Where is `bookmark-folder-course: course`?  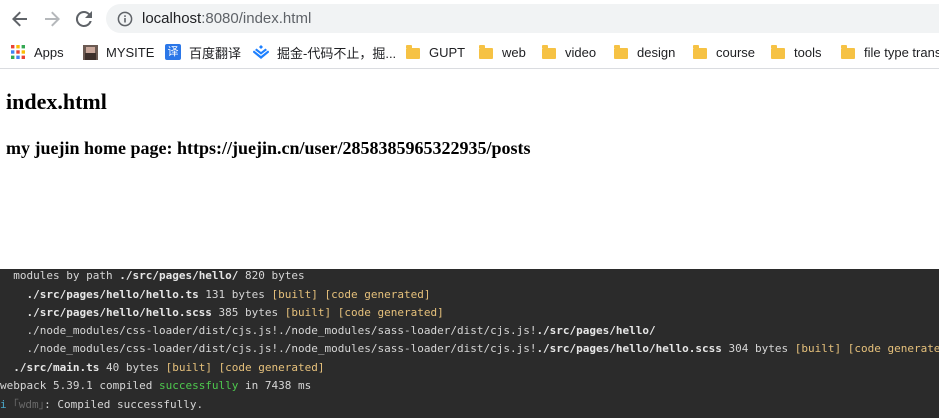 bookmark-folder-course: course is located at coordinates (723, 52).